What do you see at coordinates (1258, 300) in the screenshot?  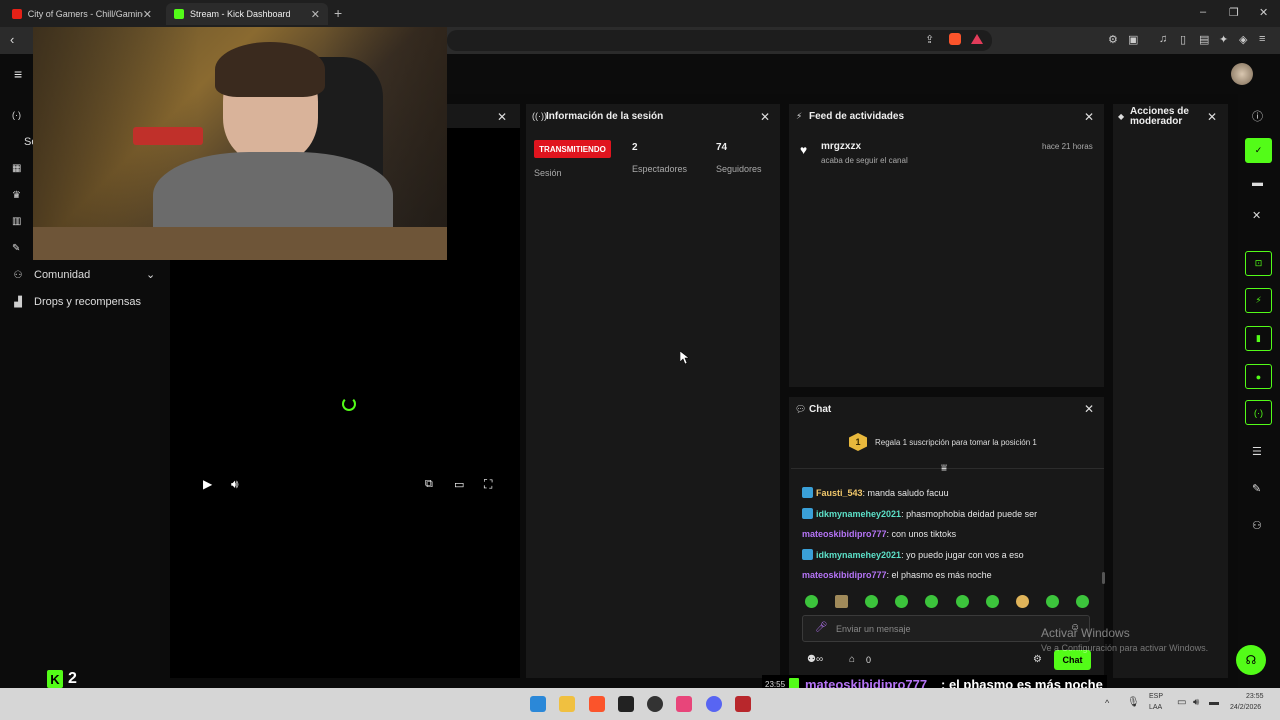 I see `panel-activity-toggle: ⚡︎` at bounding box center [1258, 300].